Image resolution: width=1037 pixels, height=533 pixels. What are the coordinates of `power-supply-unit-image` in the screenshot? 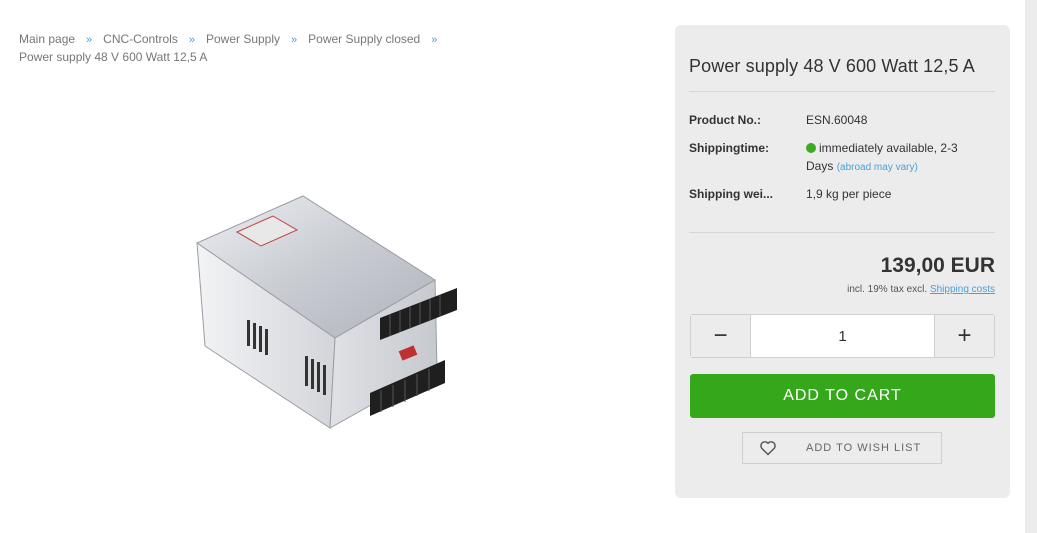 It's located at (326, 312).